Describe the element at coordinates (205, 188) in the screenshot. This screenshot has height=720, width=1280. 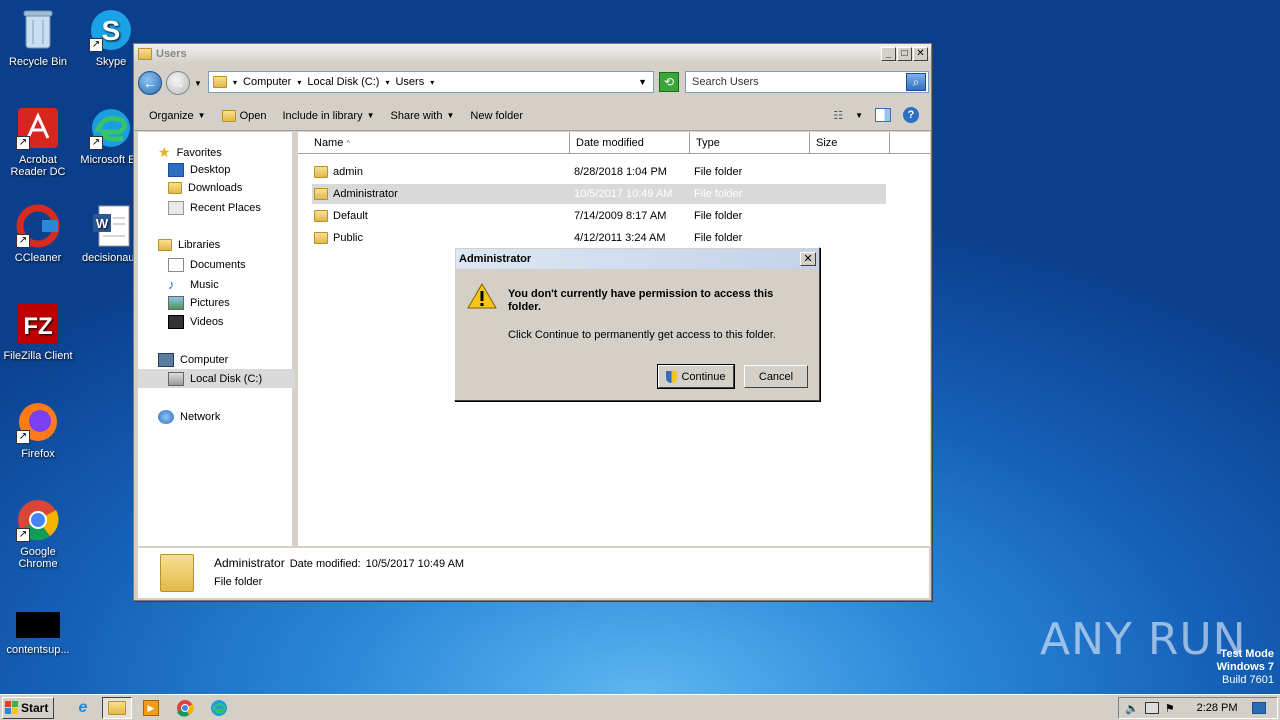
I see `nav-downloads: Downloads` at that location.